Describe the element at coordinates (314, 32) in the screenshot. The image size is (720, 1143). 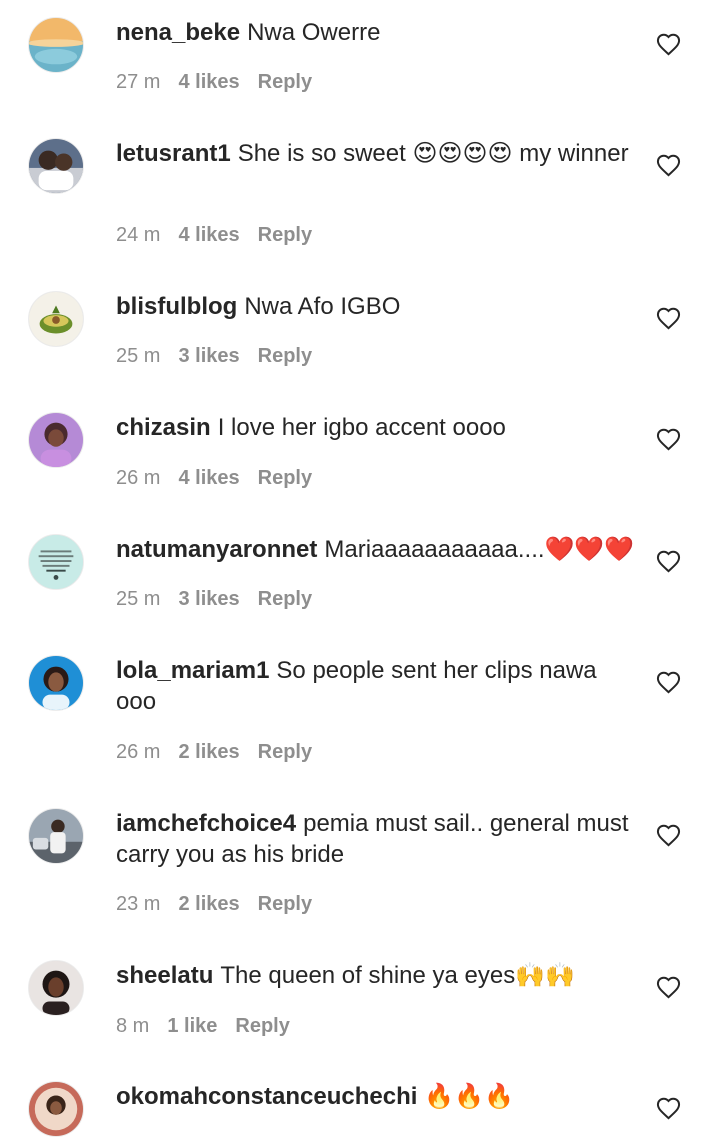
I see `comment-text: Nwa Owerre` at that location.